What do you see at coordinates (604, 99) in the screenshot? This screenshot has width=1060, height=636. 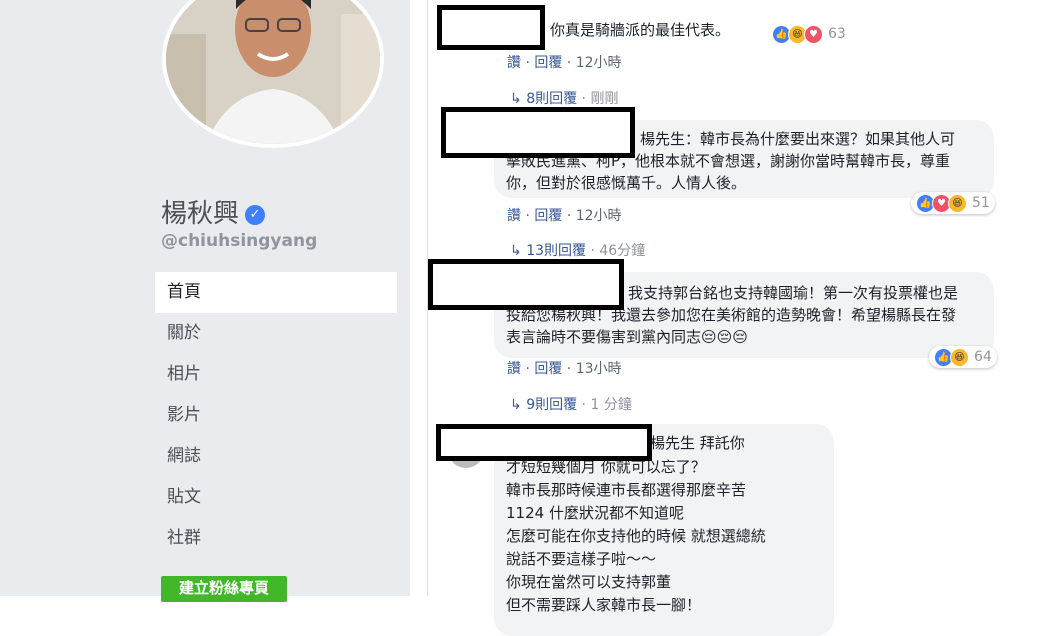 I see `replies-time: 剛剛` at bounding box center [604, 99].